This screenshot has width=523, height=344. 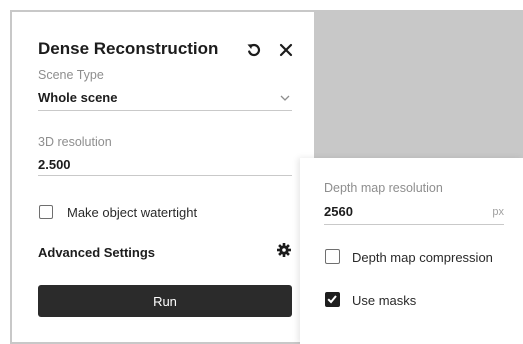 I want to click on depth-resolution-input: 2560 px, so click(x=414, y=213).